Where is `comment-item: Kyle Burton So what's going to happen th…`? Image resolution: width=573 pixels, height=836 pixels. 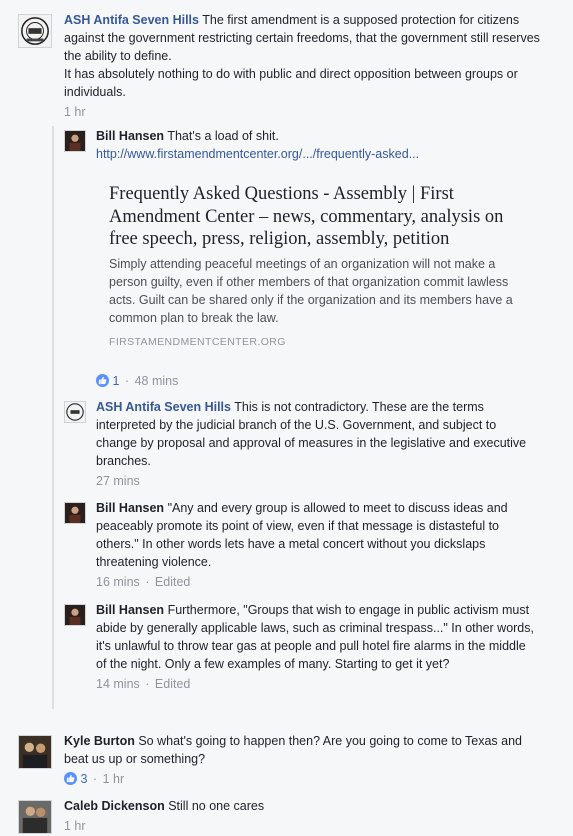
comment-item: Kyle Burton So what's going to happen th… is located at coordinates (283, 761).